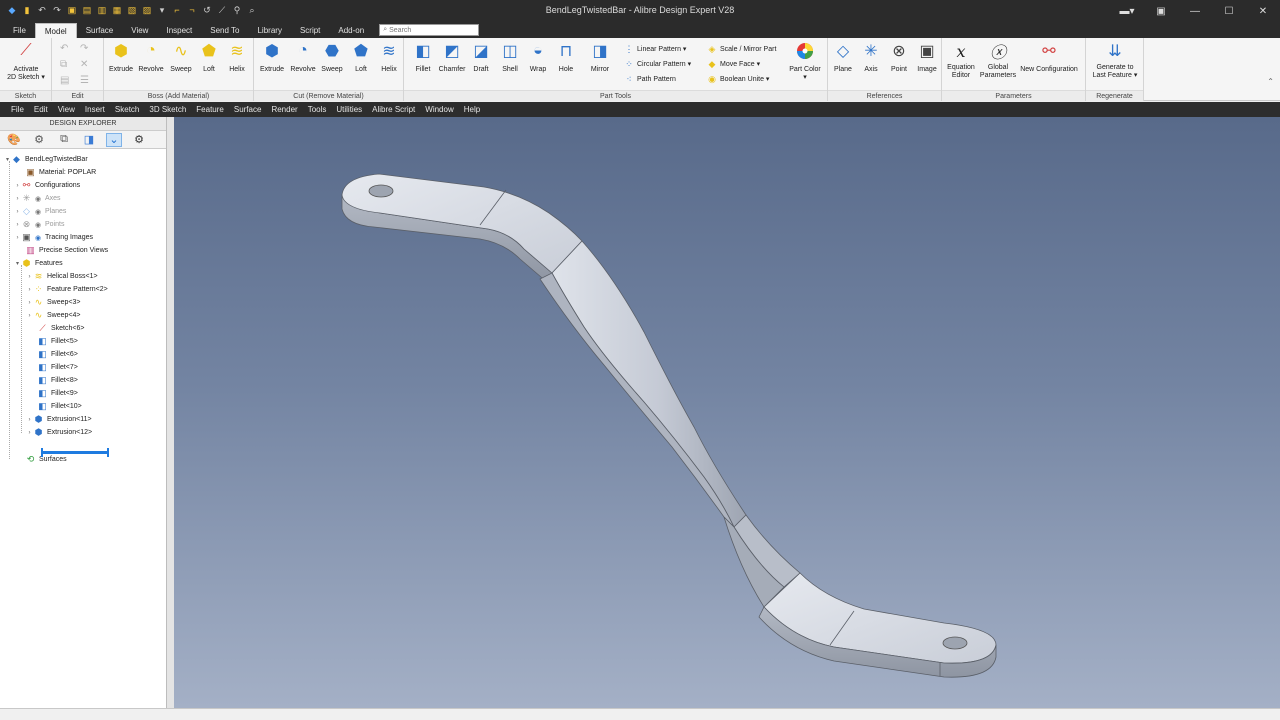  What do you see at coordinates (224, 30) in the screenshot?
I see `tab-send-to: Send To` at bounding box center [224, 30].